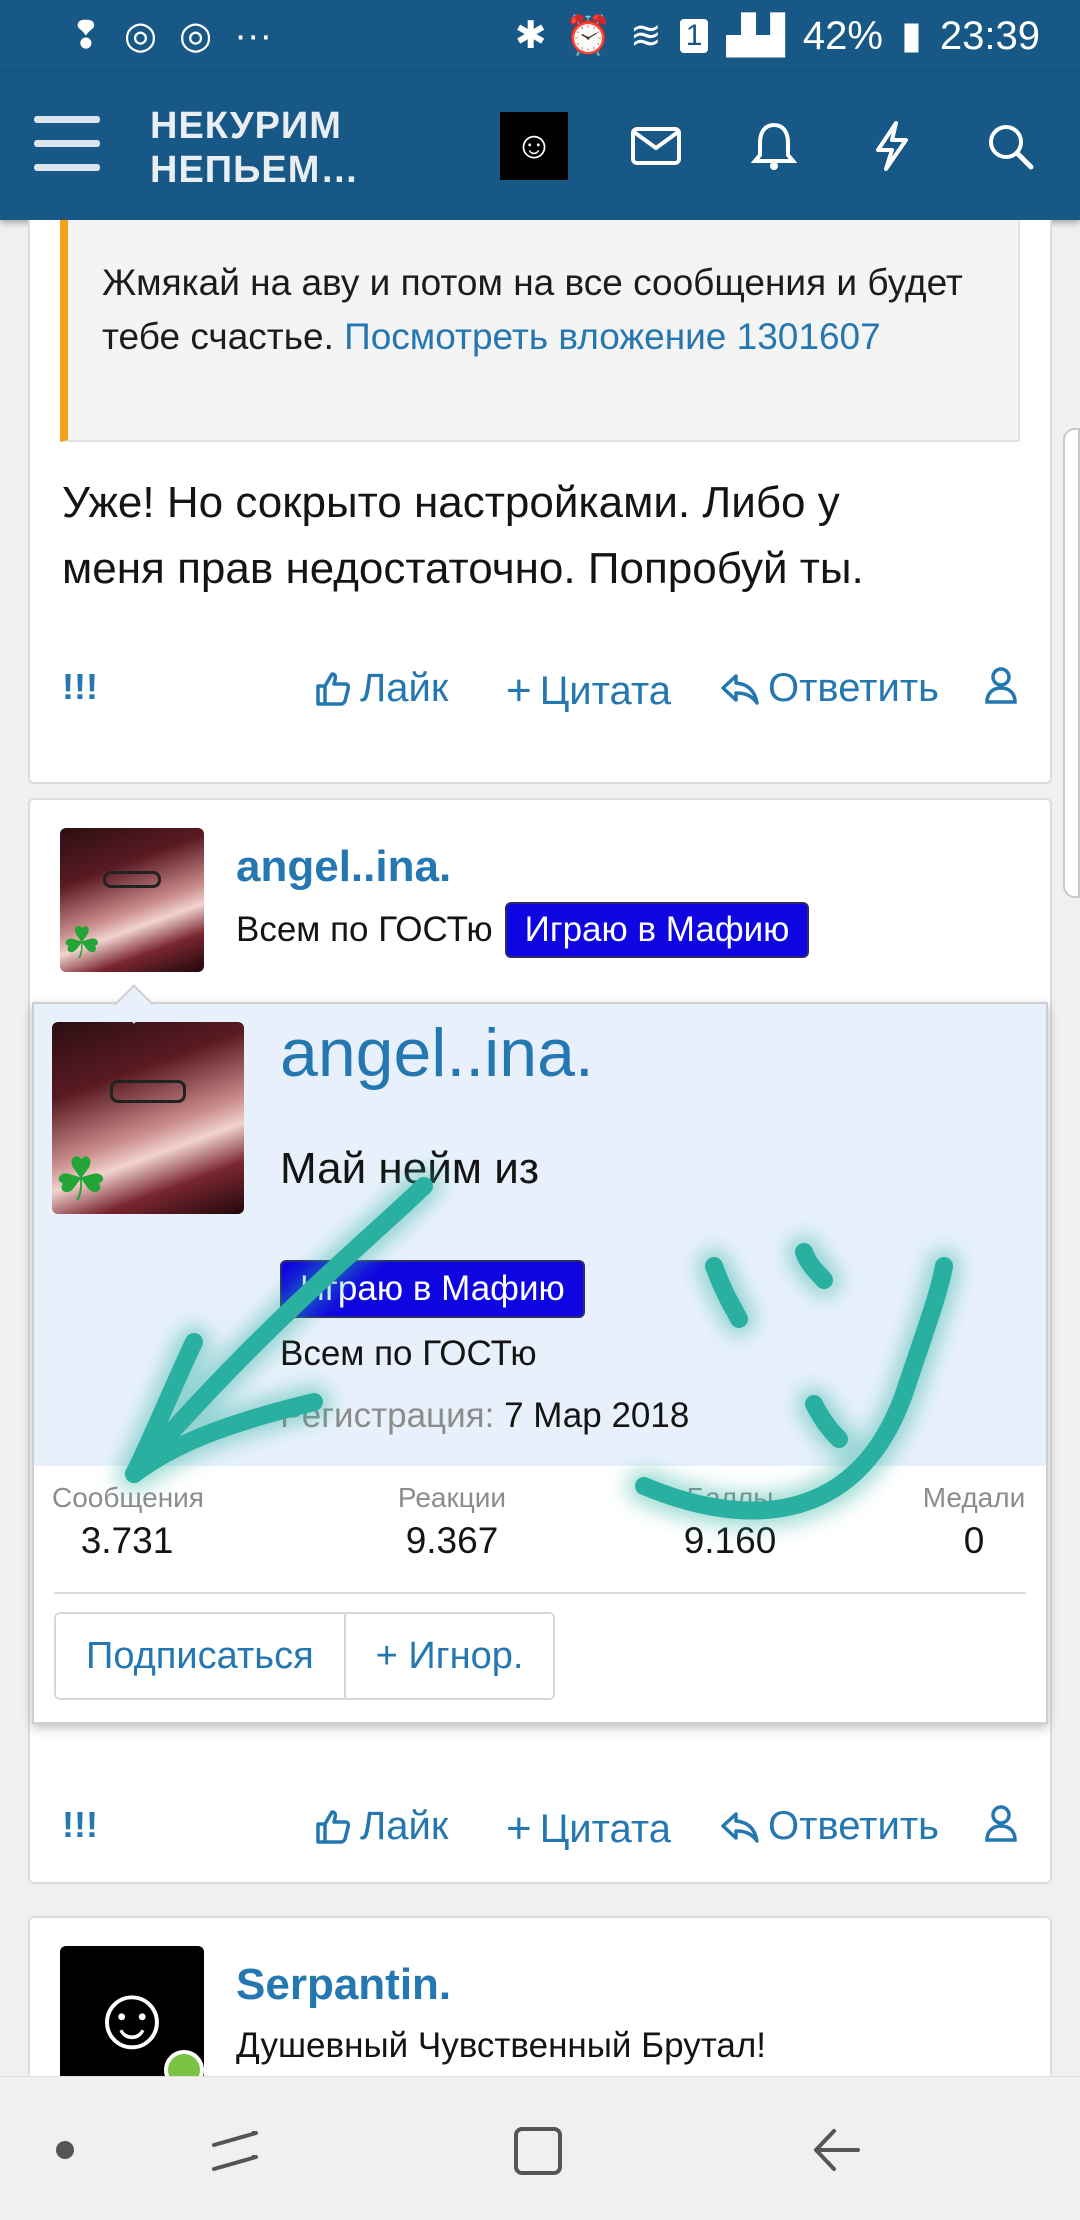 This screenshot has width=1080, height=2220. What do you see at coordinates (645, 36) in the screenshot?
I see `wifi-icon: ≋` at bounding box center [645, 36].